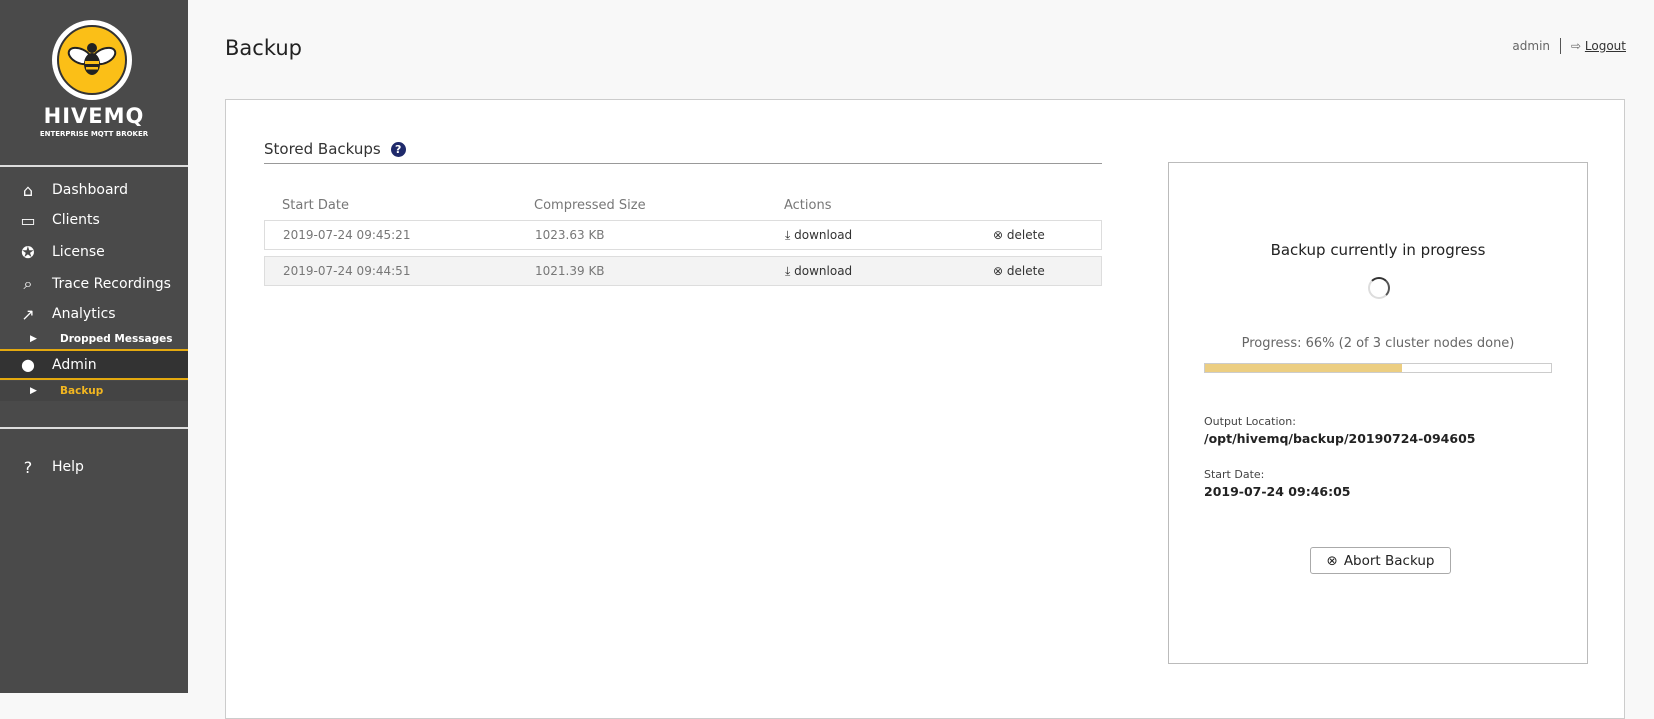 The image size is (1654, 719). I want to click on sidebar-item-dashboard: ⌂ Dashboard, so click(94, 190).